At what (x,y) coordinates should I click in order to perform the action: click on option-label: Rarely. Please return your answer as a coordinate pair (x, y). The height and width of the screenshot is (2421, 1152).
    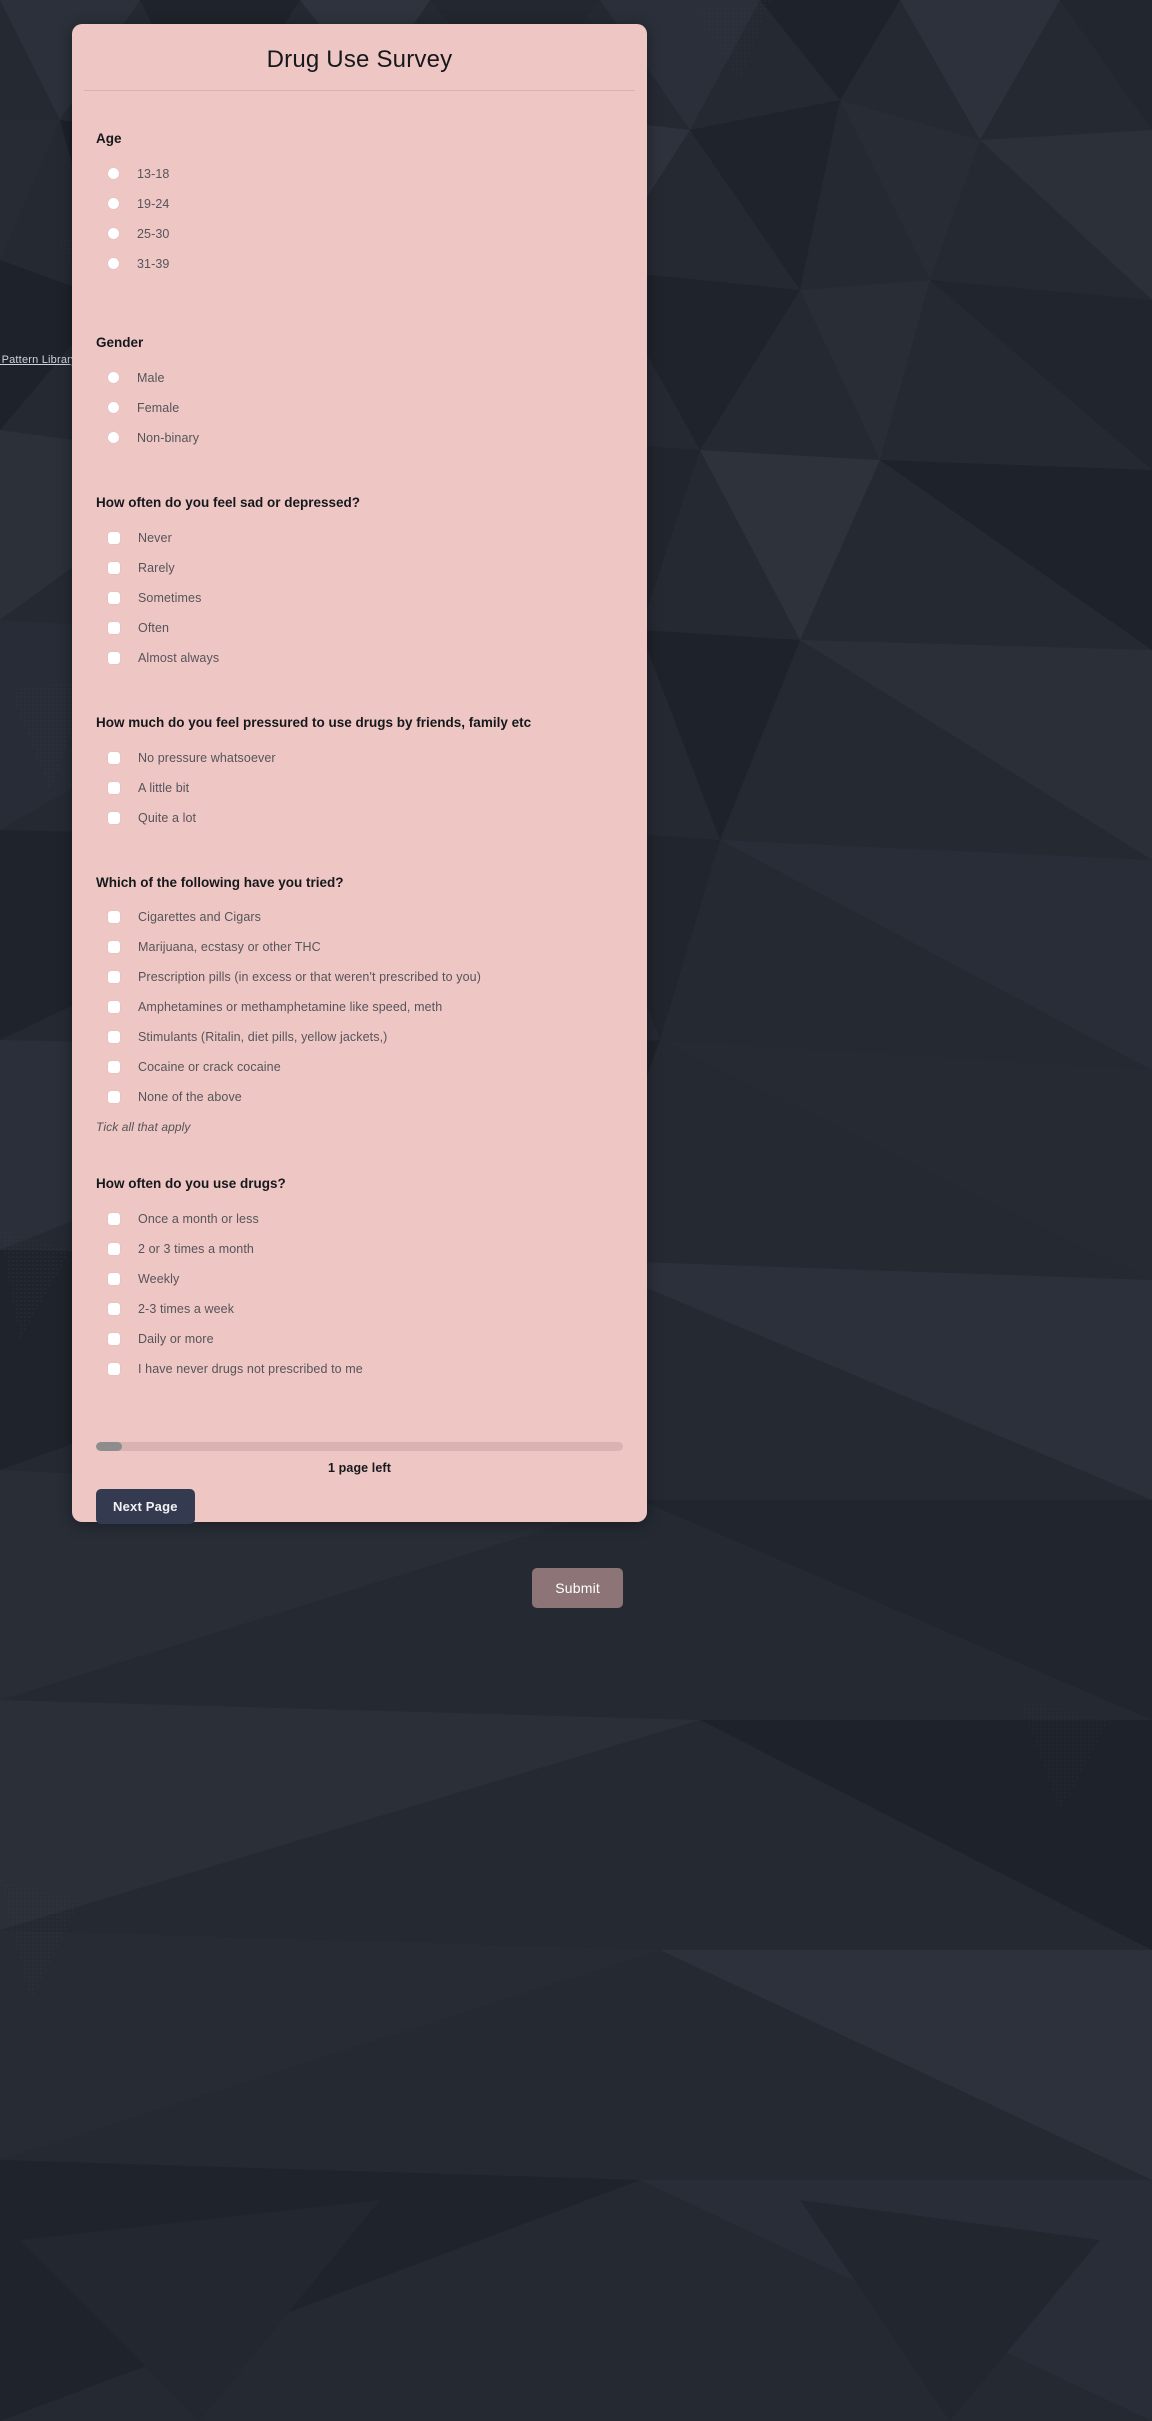
    Looking at the image, I should click on (156, 567).